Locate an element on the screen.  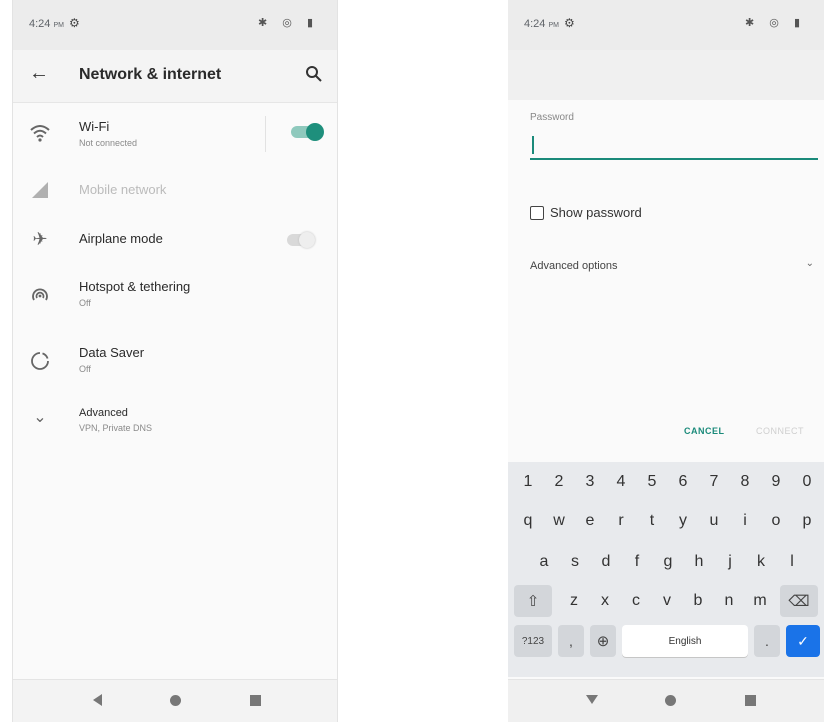
key-7: 7 is located at coordinates (714, 482).